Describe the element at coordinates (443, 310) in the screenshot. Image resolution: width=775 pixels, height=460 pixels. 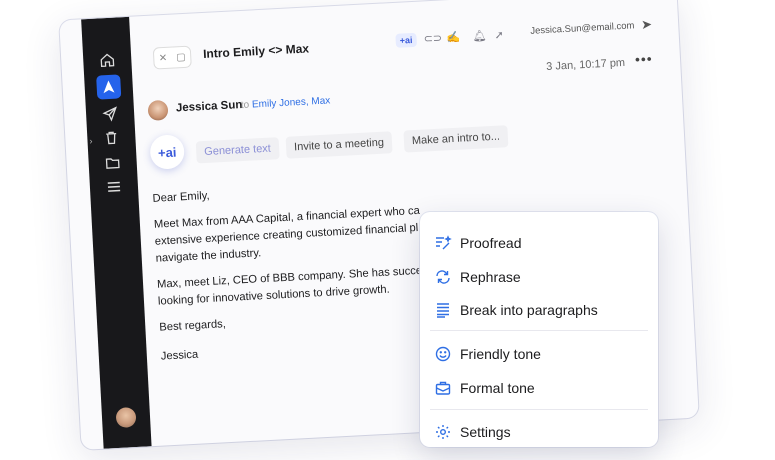
I see `paragraphs-icon` at that location.